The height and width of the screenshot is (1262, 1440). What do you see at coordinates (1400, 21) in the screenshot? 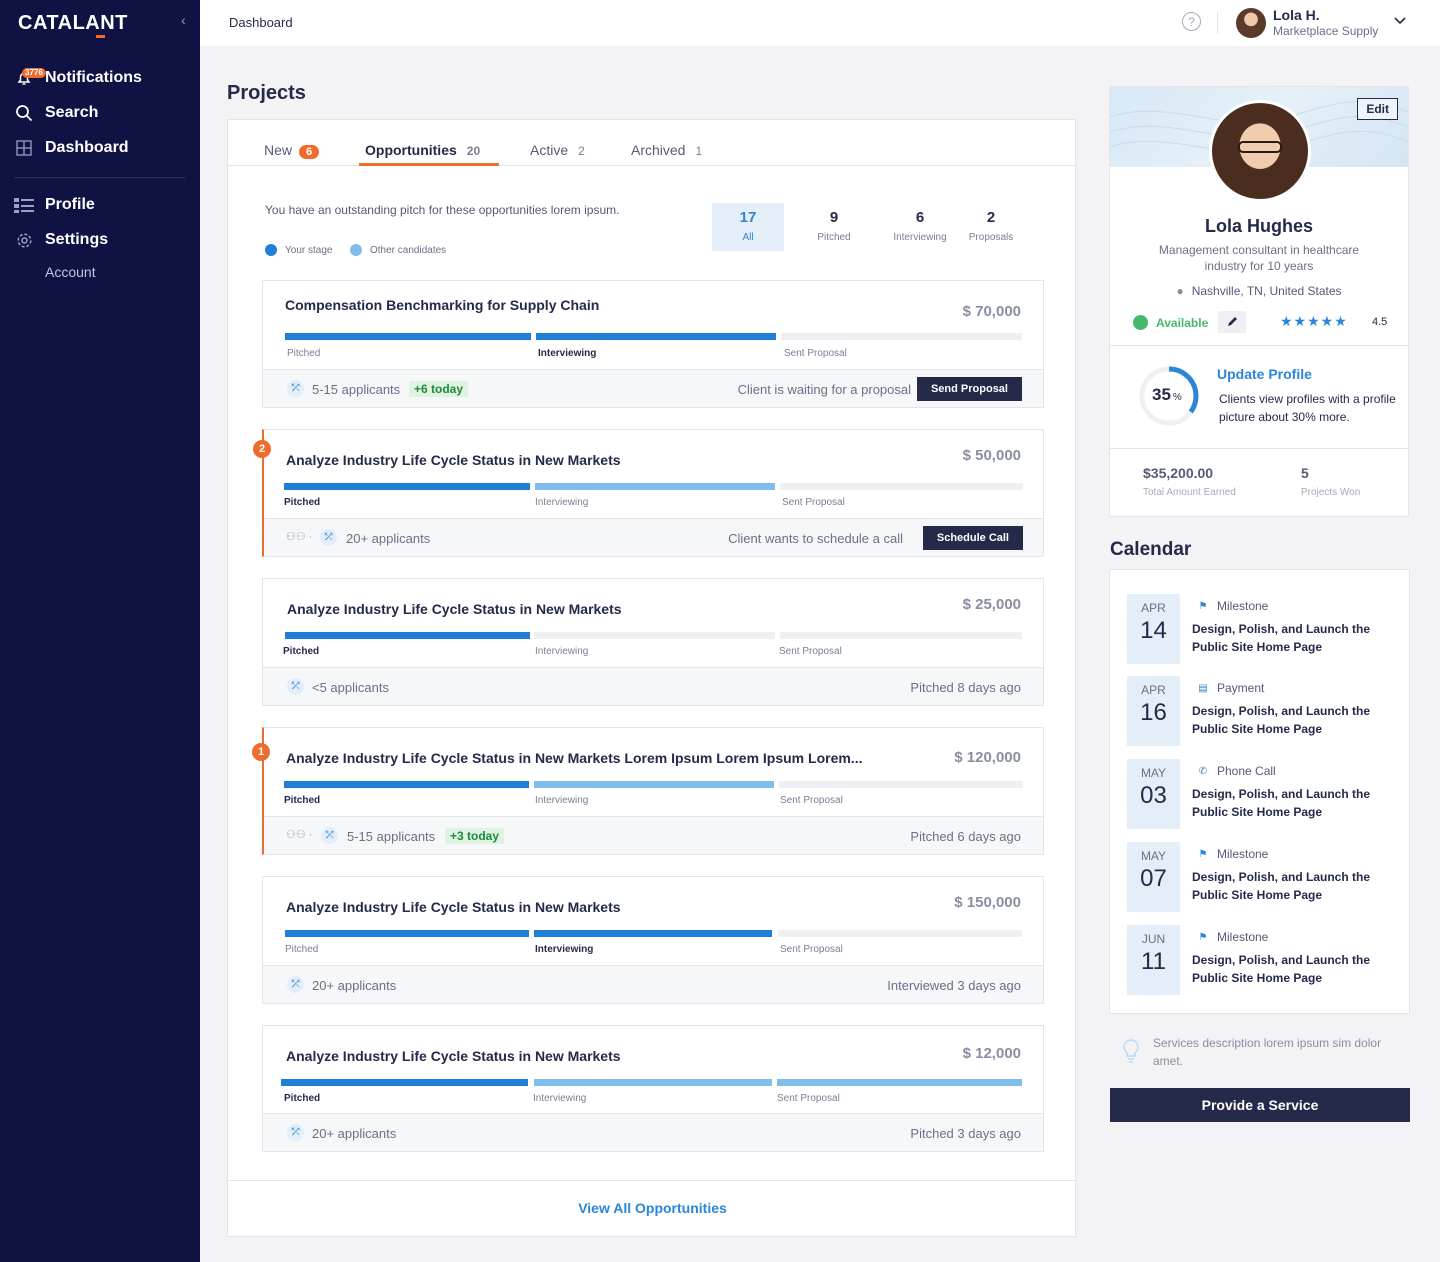
I see `chevron-down-icon` at bounding box center [1400, 21].